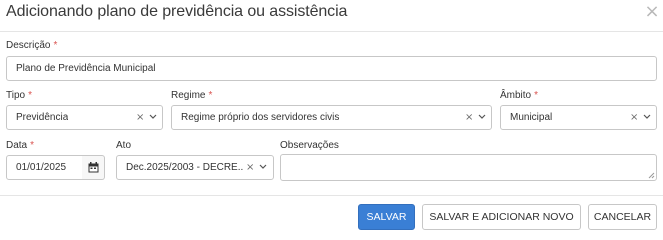  Describe the element at coordinates (331, 195) in the screenshot. I see `footer-divider` at that location.